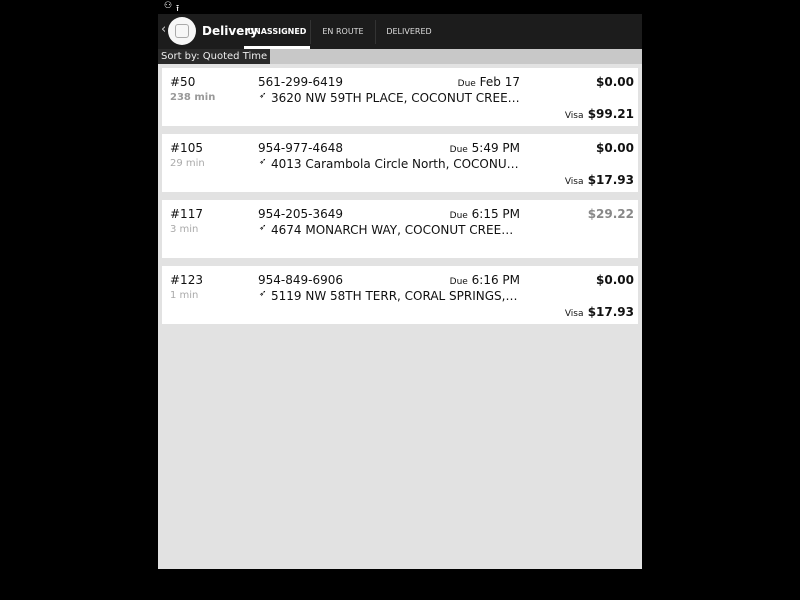 This screenshot has width=800, height=600. Describe the element at coordinates (495, 148) in the screenshot. I see `due-value: 5:49 PM` at that location.